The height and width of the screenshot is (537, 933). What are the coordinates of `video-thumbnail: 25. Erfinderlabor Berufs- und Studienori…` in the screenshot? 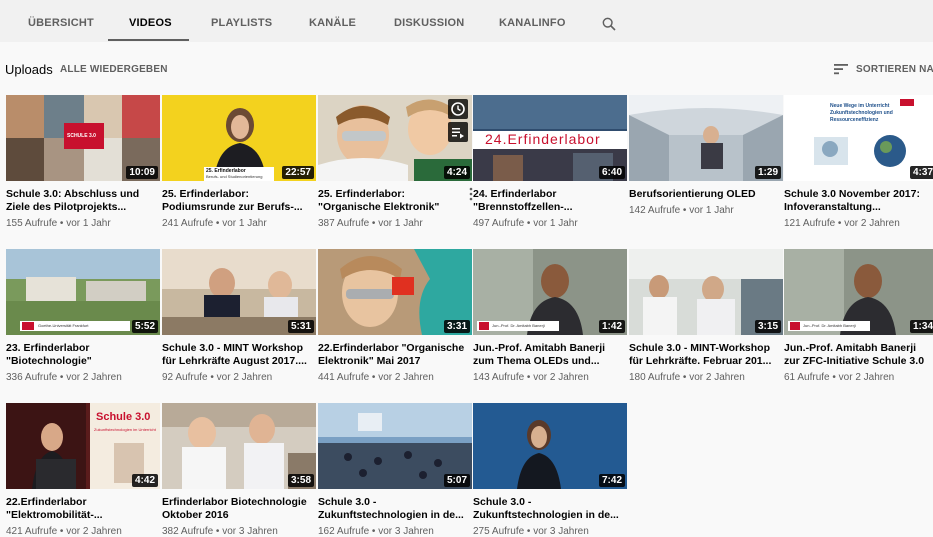 It's located at (239, 138).